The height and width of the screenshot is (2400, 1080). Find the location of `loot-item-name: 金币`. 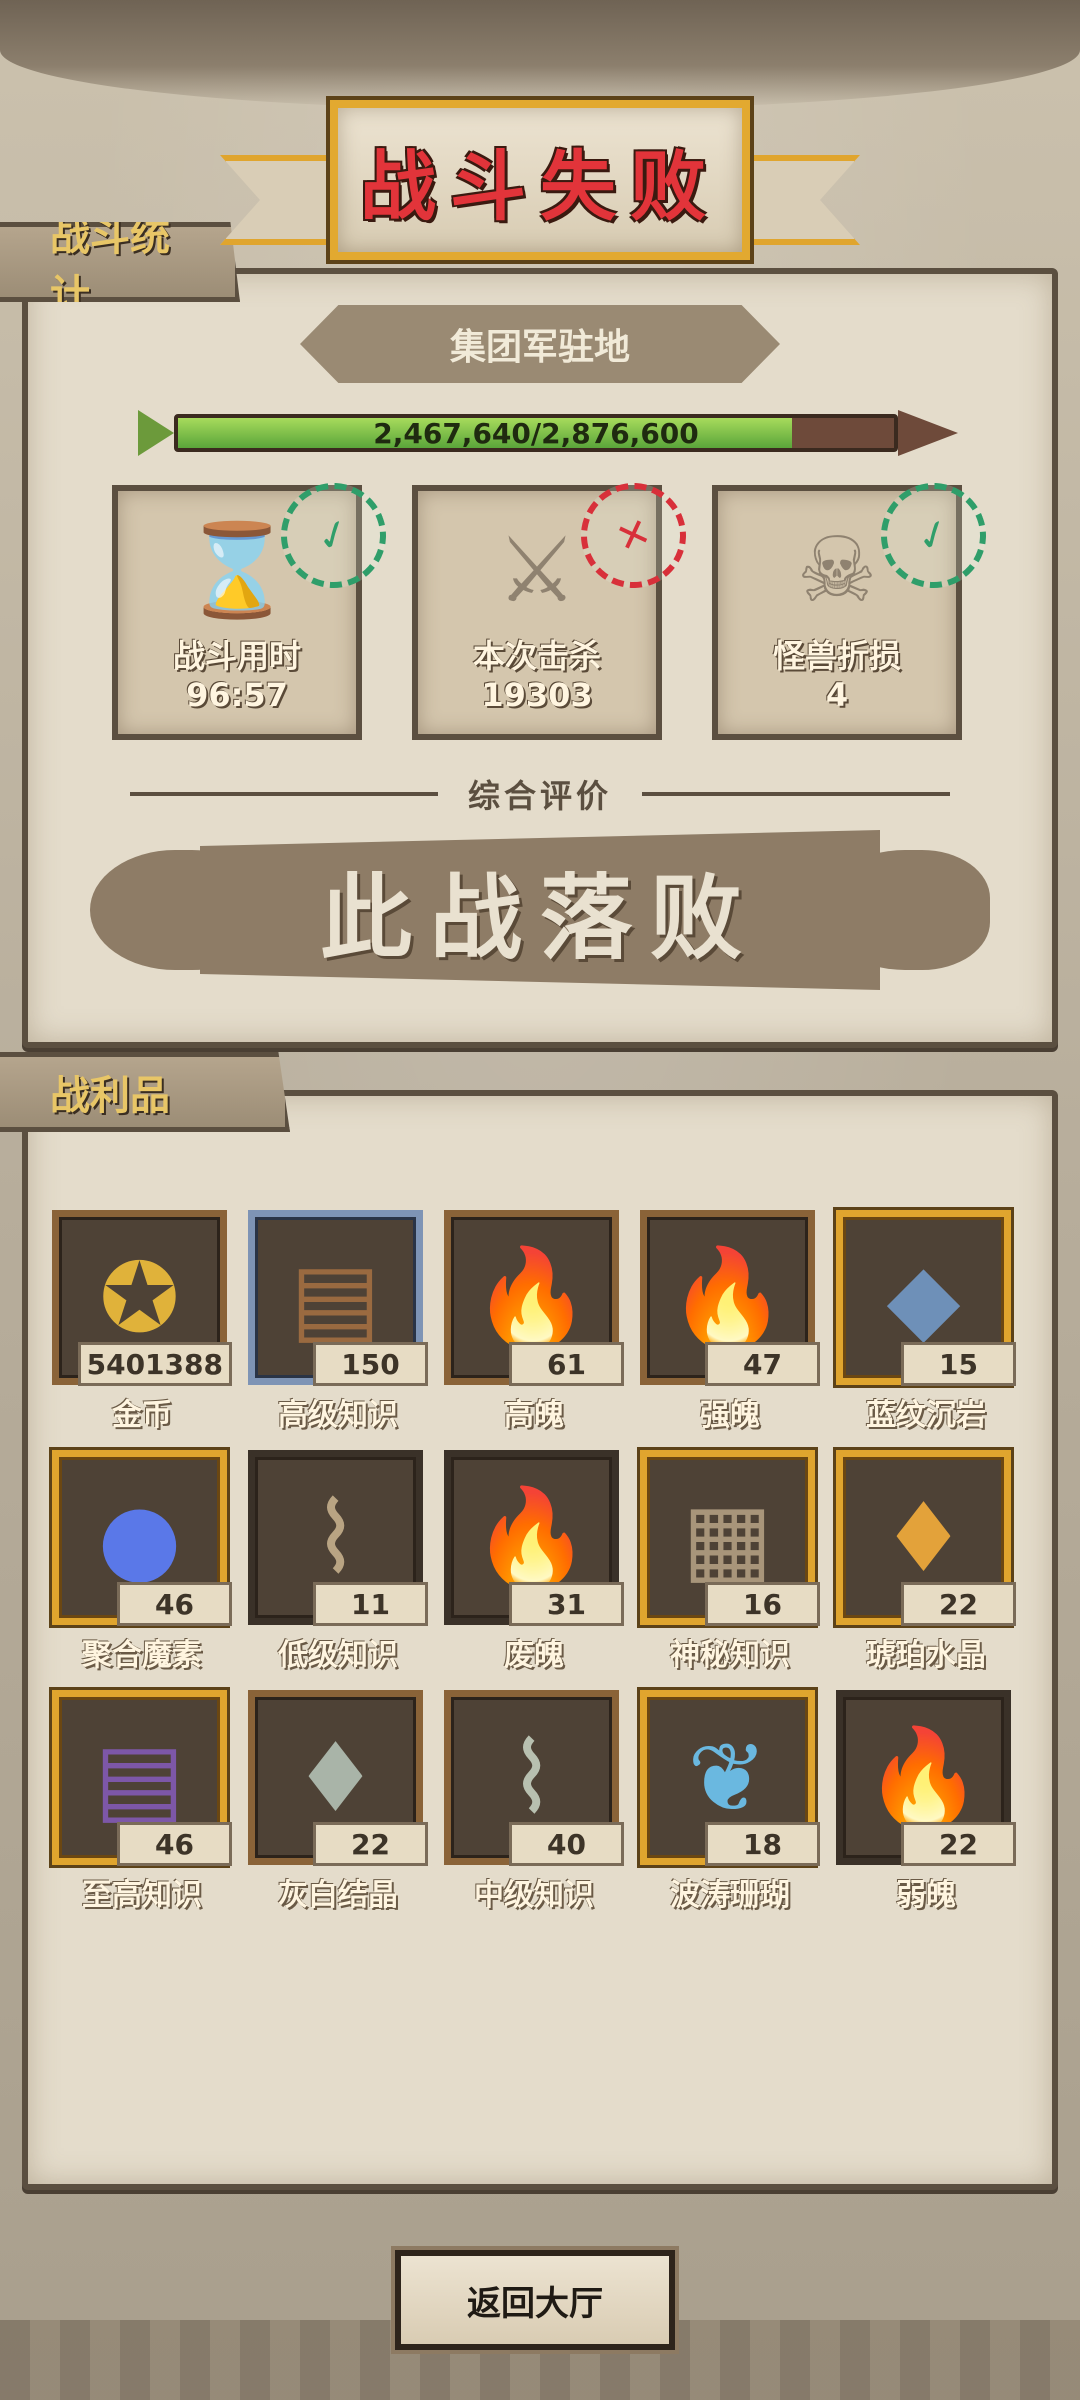

loot-item-name: 金币 is located at coordinates (142, 1415).